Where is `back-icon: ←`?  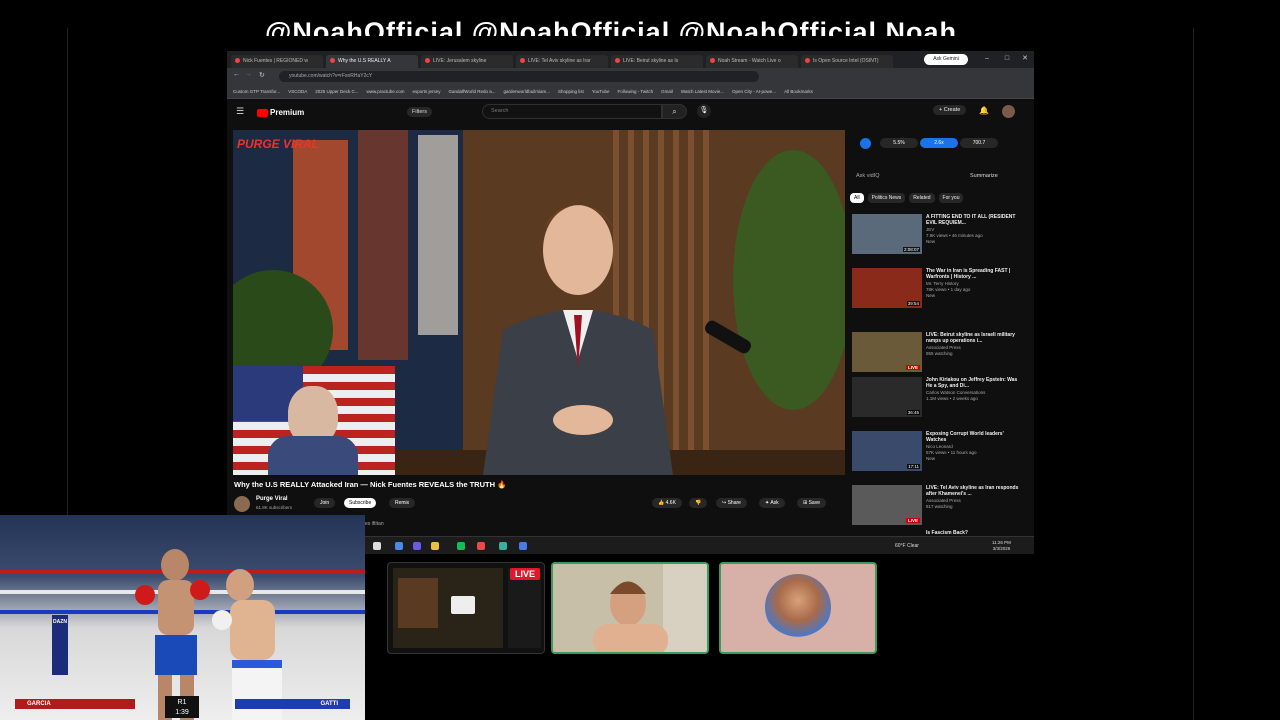
back-icon: ← is located at coordinates (236, 74).